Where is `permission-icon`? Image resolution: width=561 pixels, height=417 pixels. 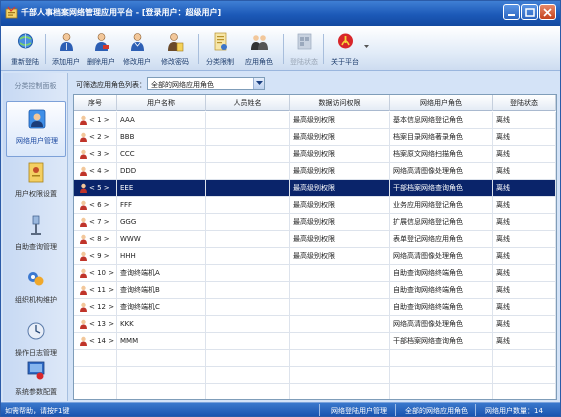
permission-icon is located at coordinates (36, 172).